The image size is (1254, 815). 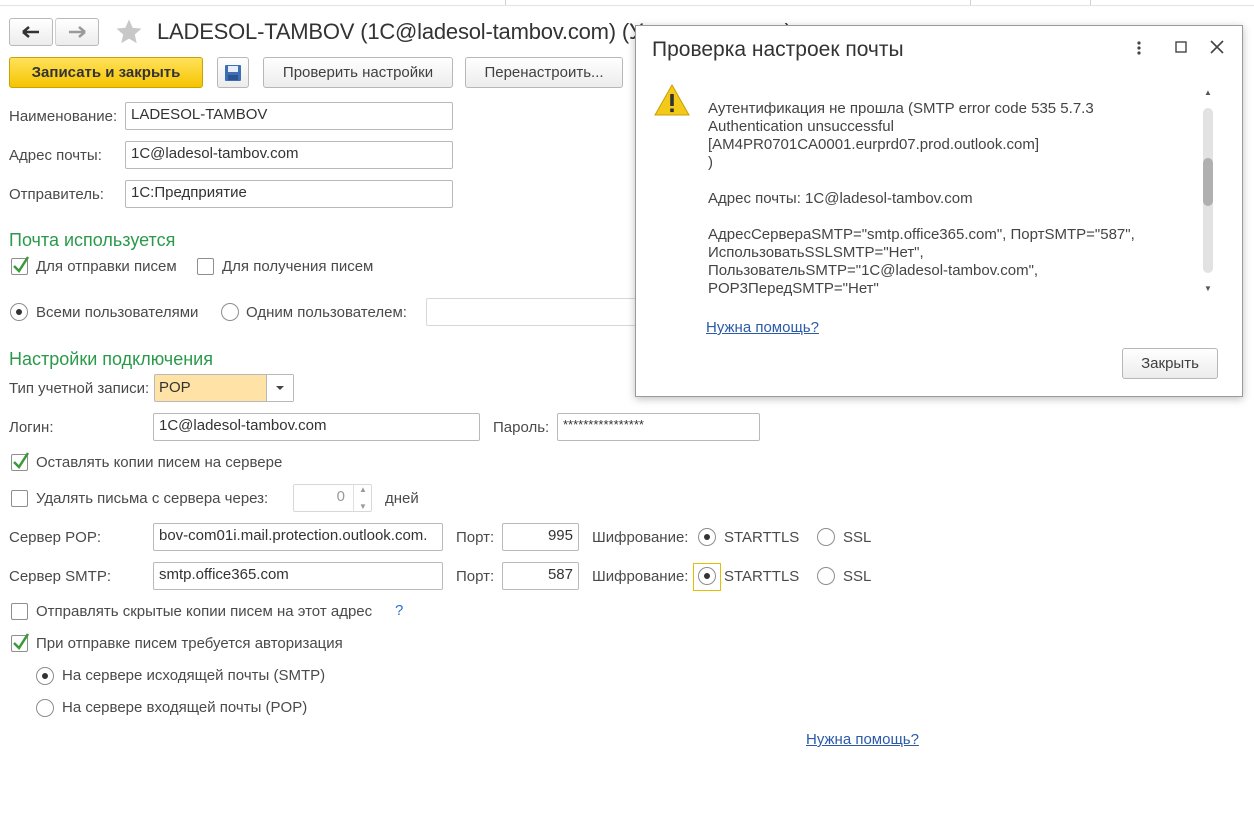 I want to click on pop-starttls-radio, so click(x=707, y=537).